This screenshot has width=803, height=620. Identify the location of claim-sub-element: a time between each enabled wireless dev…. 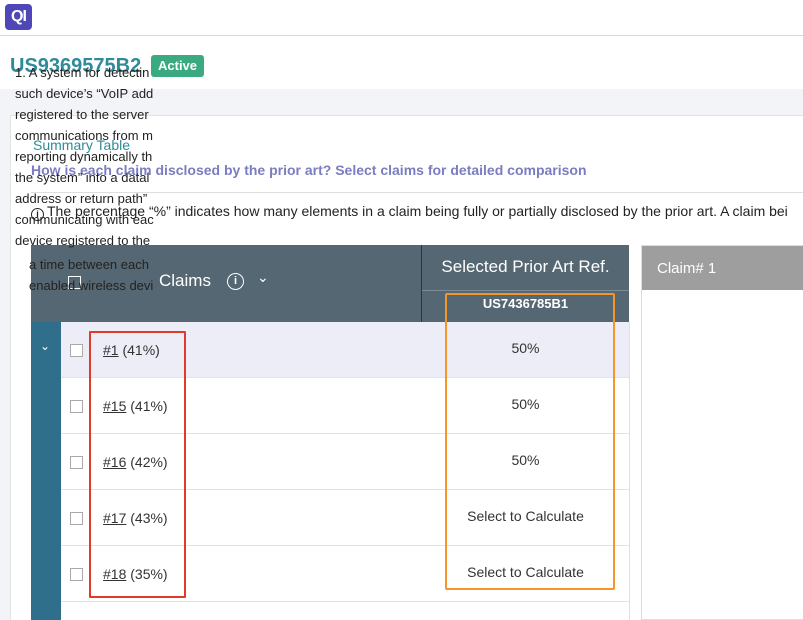
(129, 275).